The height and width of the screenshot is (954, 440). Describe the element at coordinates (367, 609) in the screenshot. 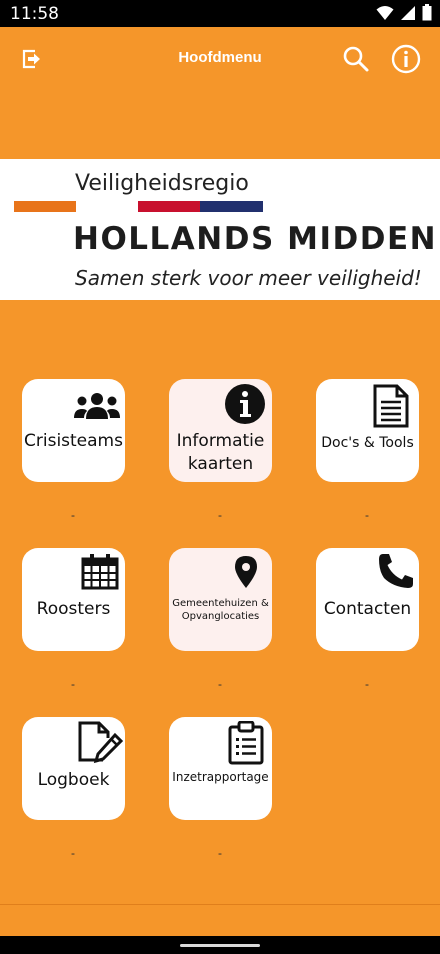

I see `tile-label: Contacten` at that location.